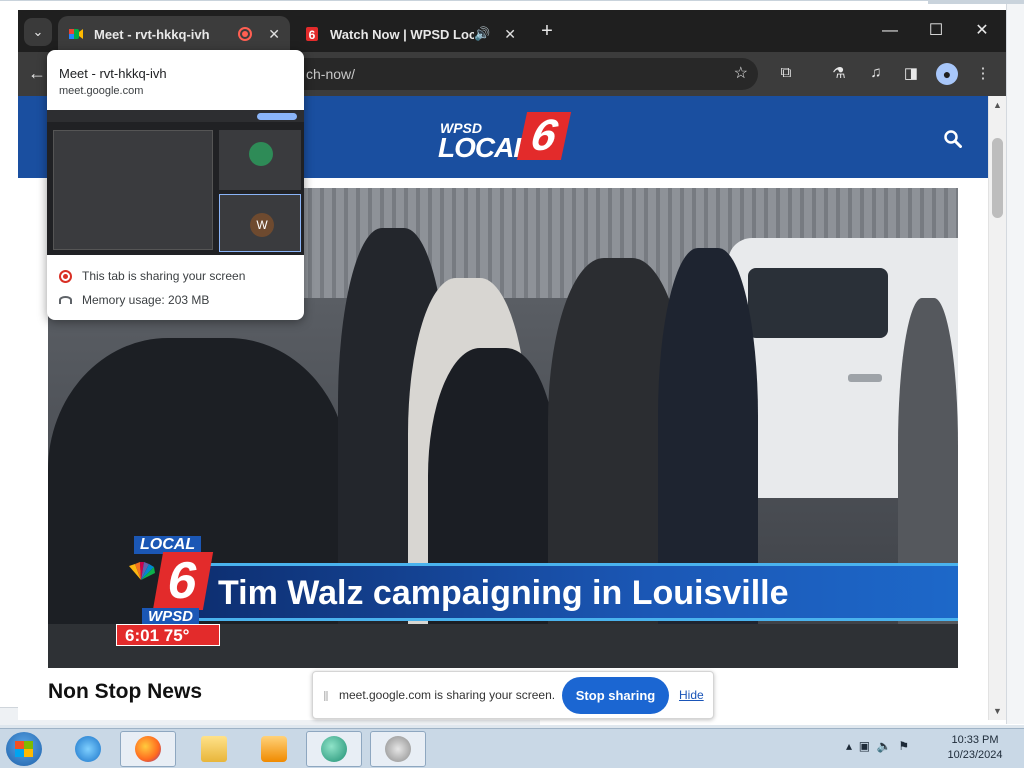 The width and height of the screenshot is (1024, 768). What do you see at coordinates (482, 34) in the screenshot?
I see `speaker-icon: 🔊` at bounding box center [482, 34].